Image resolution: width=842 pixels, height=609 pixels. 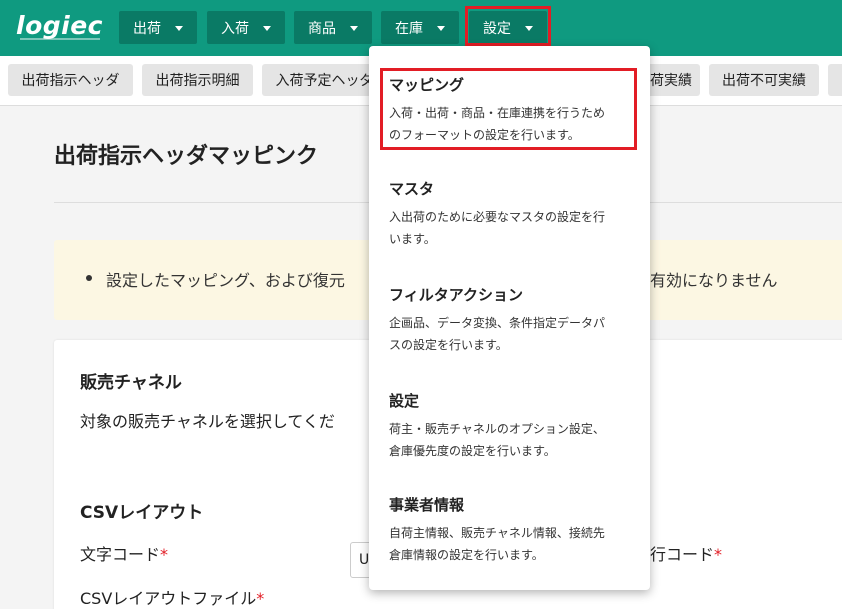 I want to click on nav-shipping-label: 出荷, so click(x=147, y=28).